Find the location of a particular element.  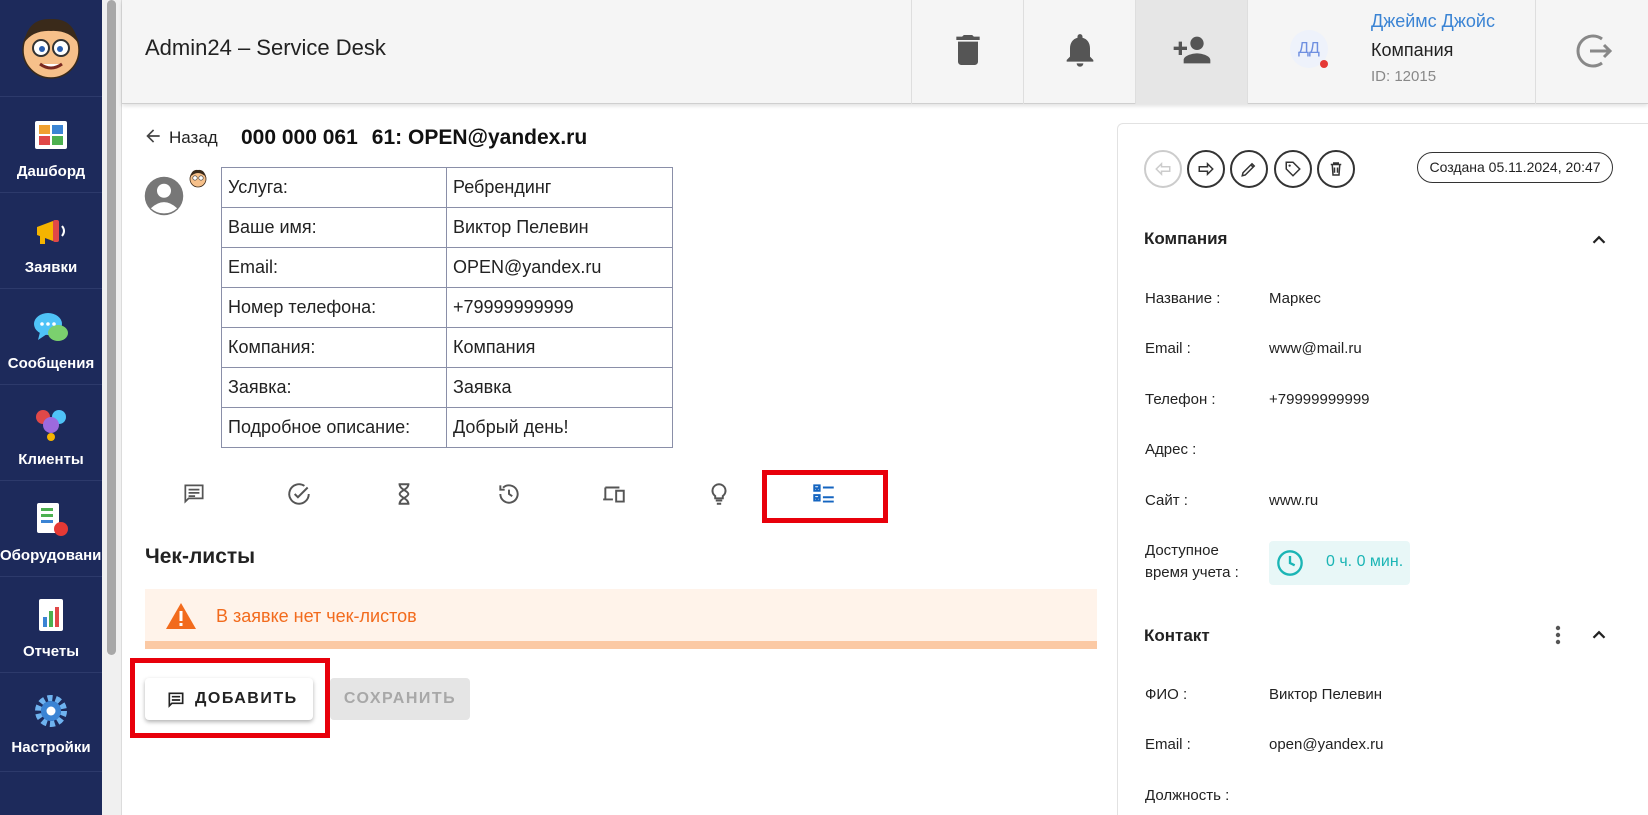

forward-button is located at coordinates (1206, 169).